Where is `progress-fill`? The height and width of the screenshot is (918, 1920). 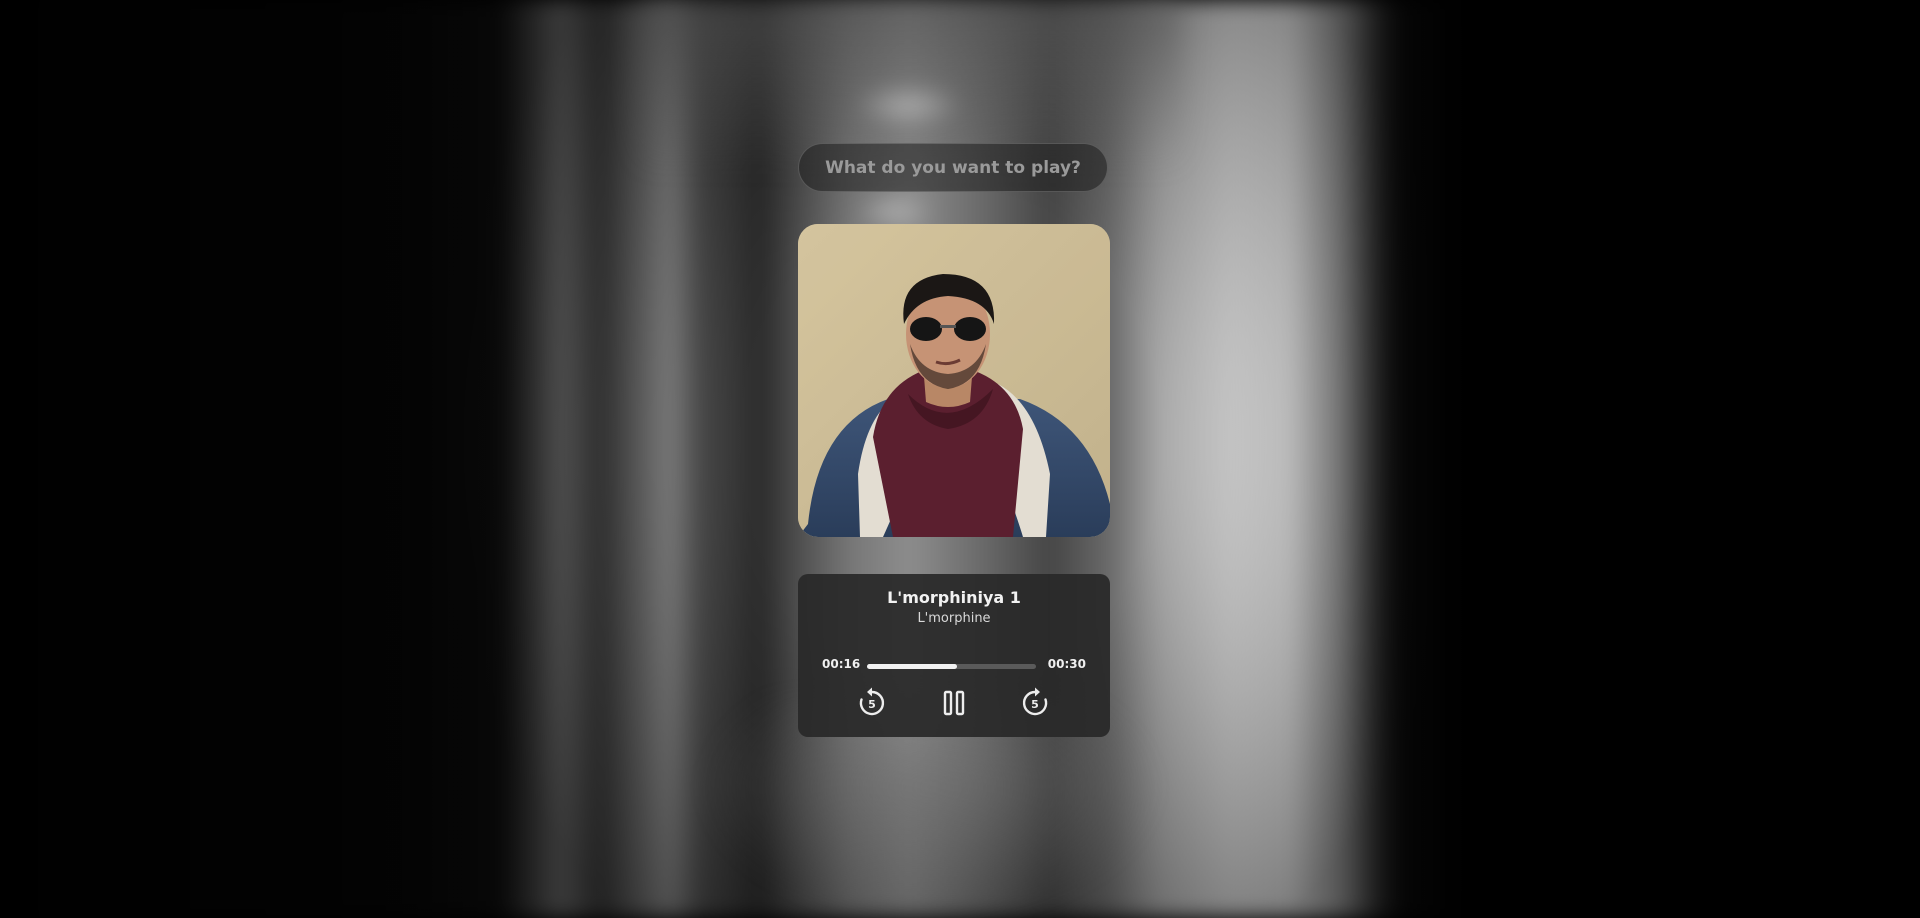 progress-fill is located at coordinates (912, 666).